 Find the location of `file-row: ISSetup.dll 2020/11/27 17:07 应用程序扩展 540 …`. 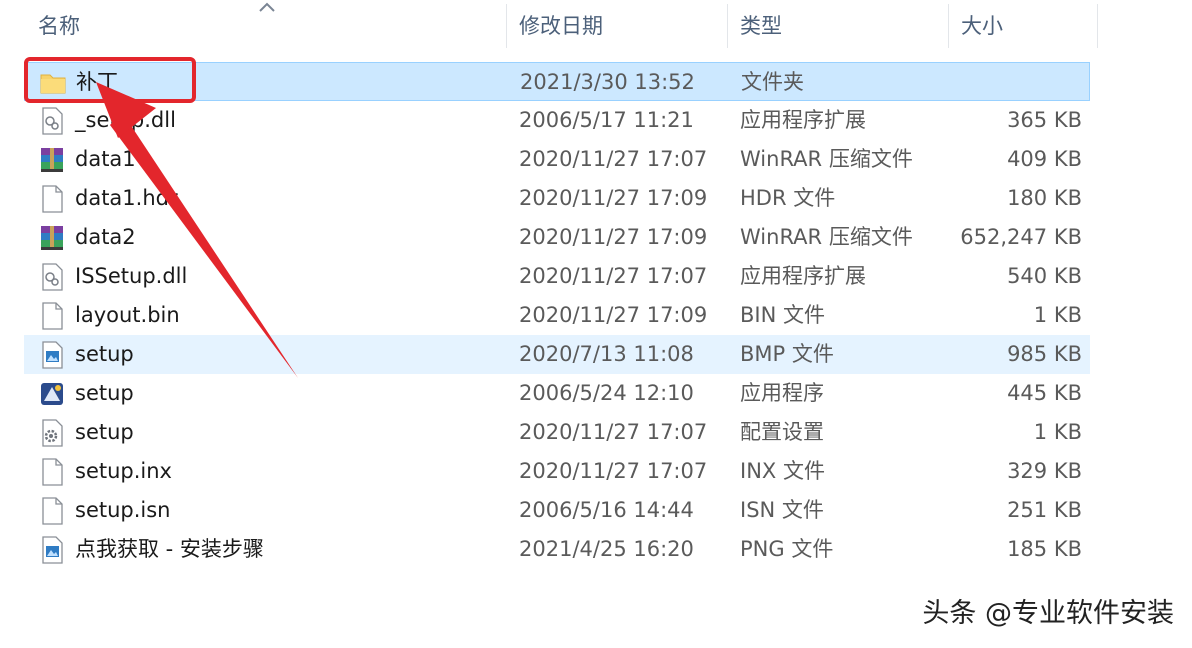

file-row: ISSetup.dll 2020/11/27 17:07 应用程序扩展 540 … is located at coordinates (557, 276).